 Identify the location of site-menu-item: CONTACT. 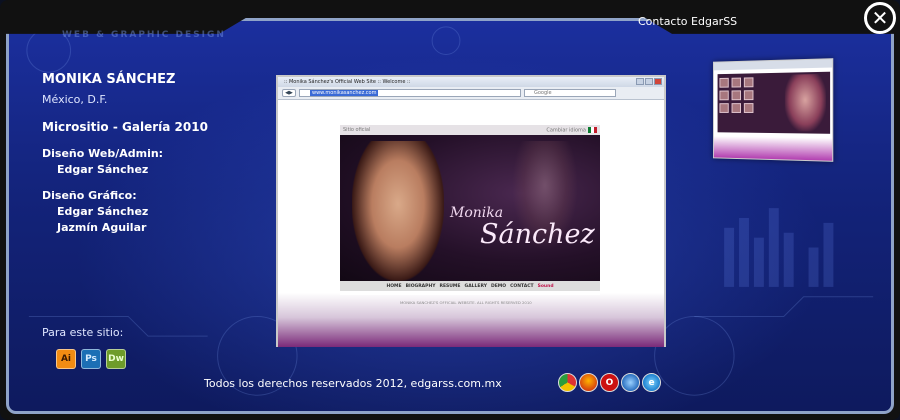
(521, 286).